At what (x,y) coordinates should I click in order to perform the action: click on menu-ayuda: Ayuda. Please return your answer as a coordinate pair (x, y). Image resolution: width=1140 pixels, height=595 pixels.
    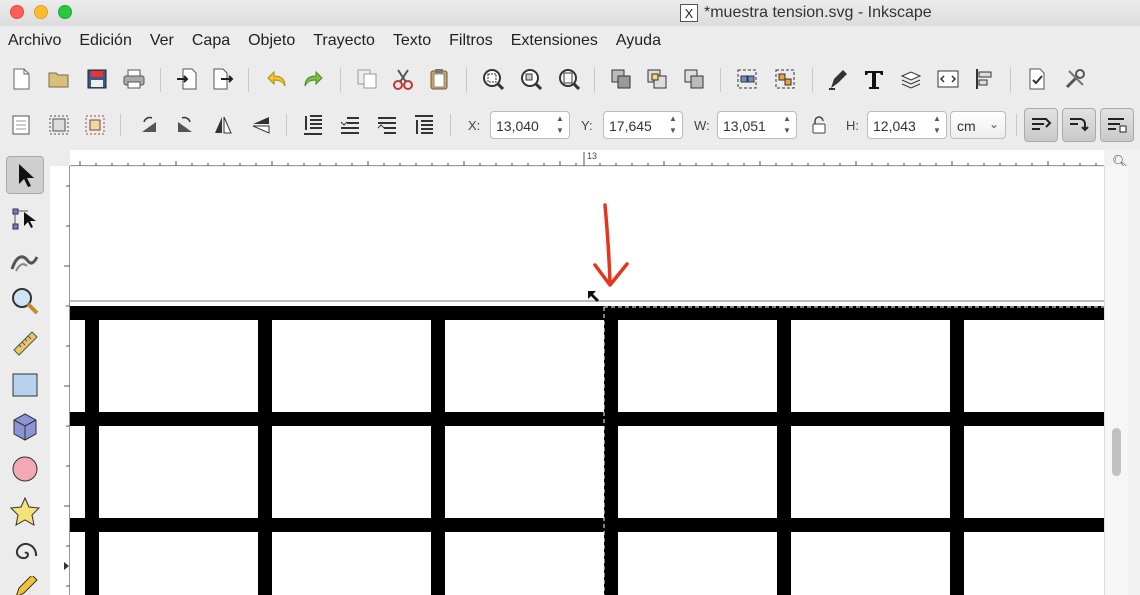
    Looking at the image, I should click on (638, 41).